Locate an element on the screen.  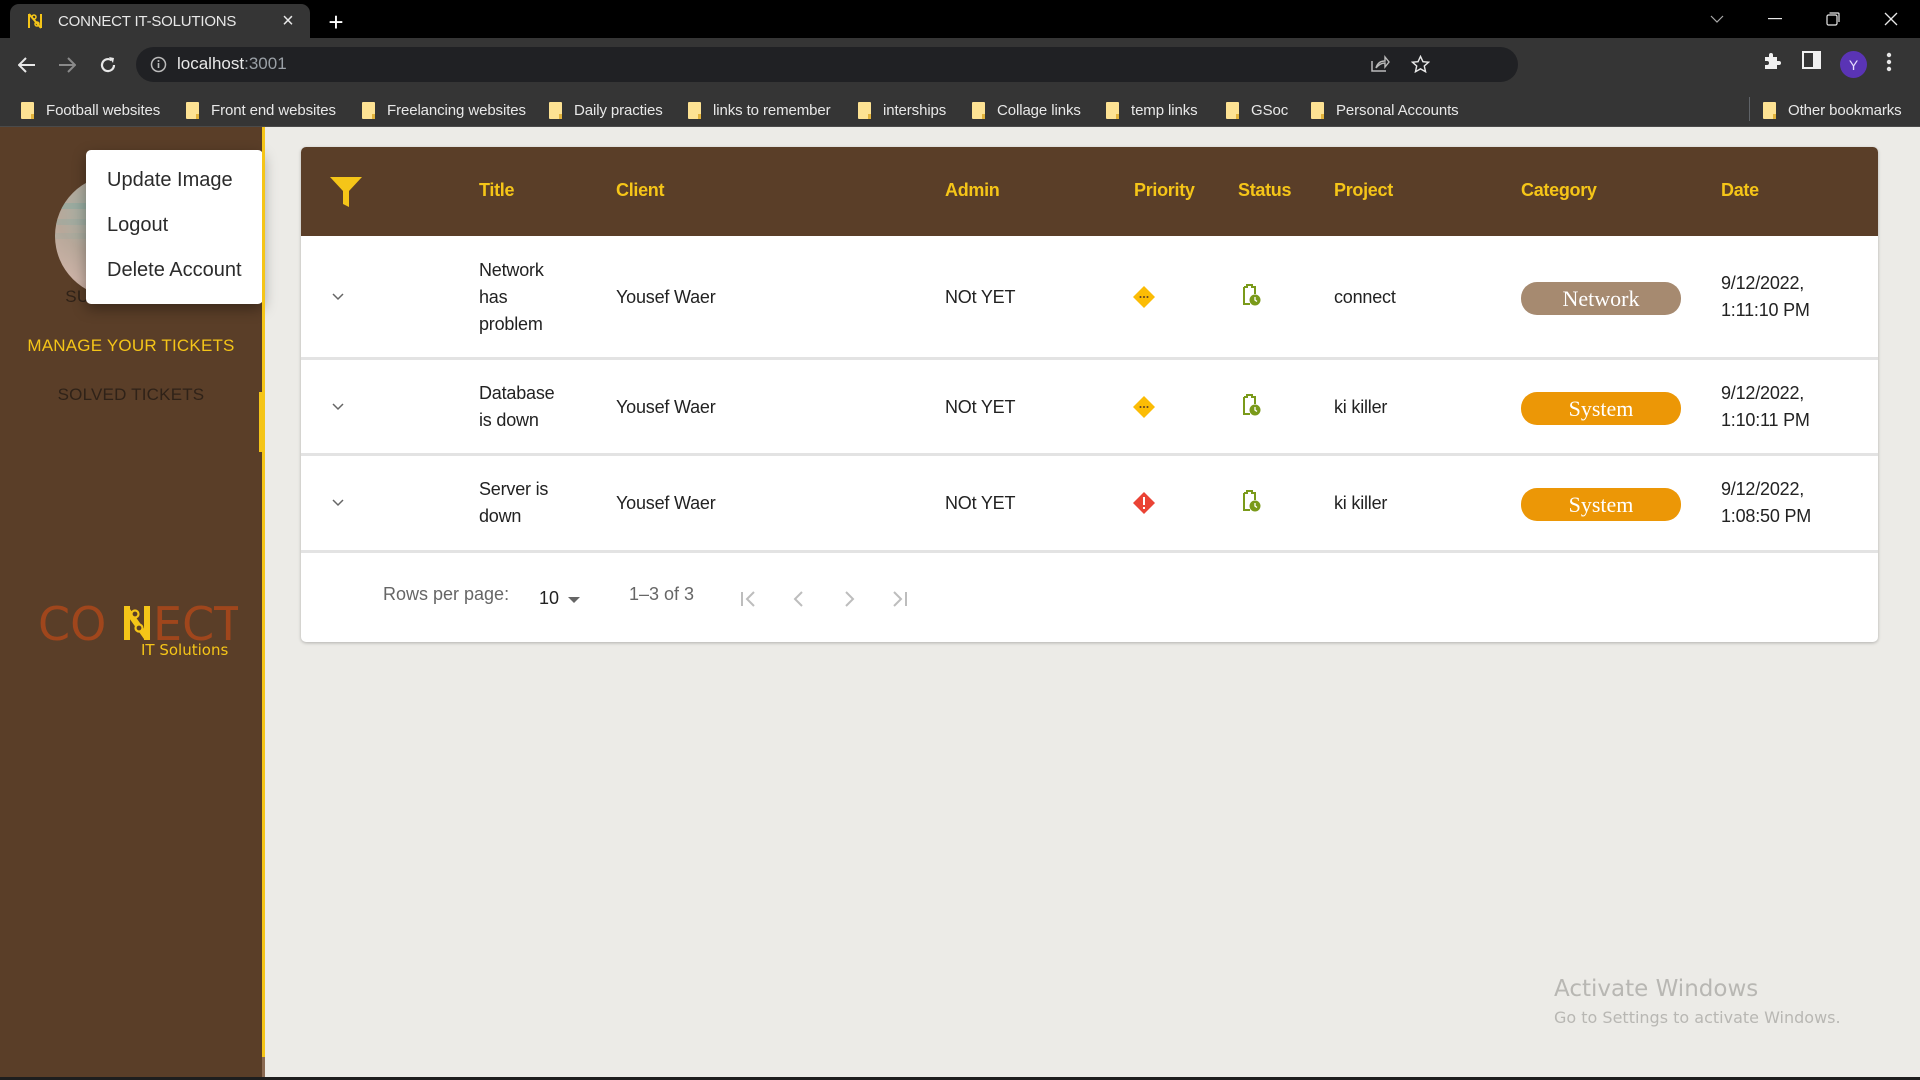
side-panel-icon is located at coordinates (1811, 62).